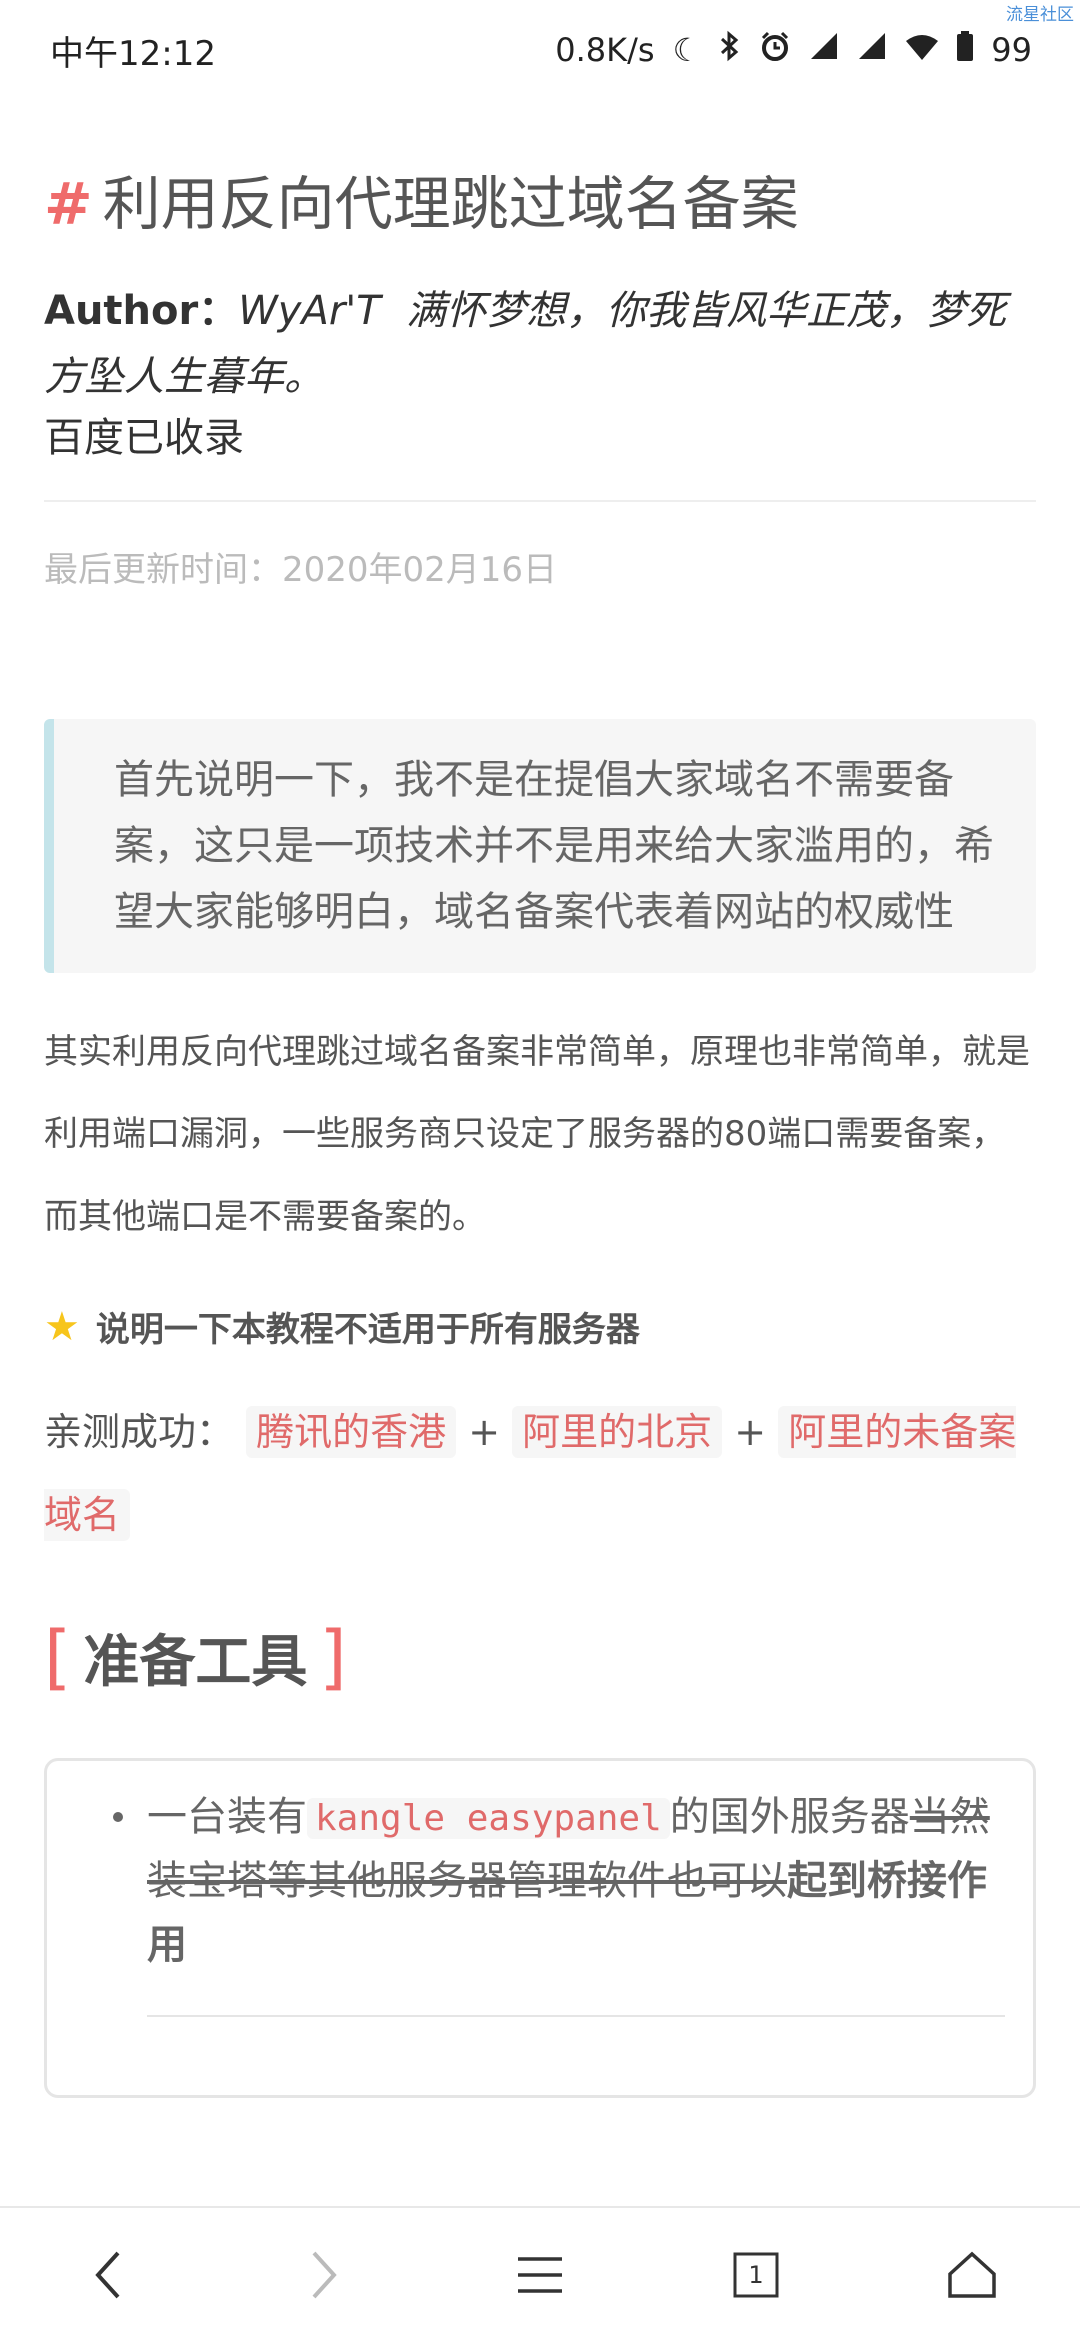 This screenshot has height=2342, width=1080. What do you see at coordinates (1011, 50) in the screenshot?
I see `battery-level: 99` at bounding box center [1011, 50].